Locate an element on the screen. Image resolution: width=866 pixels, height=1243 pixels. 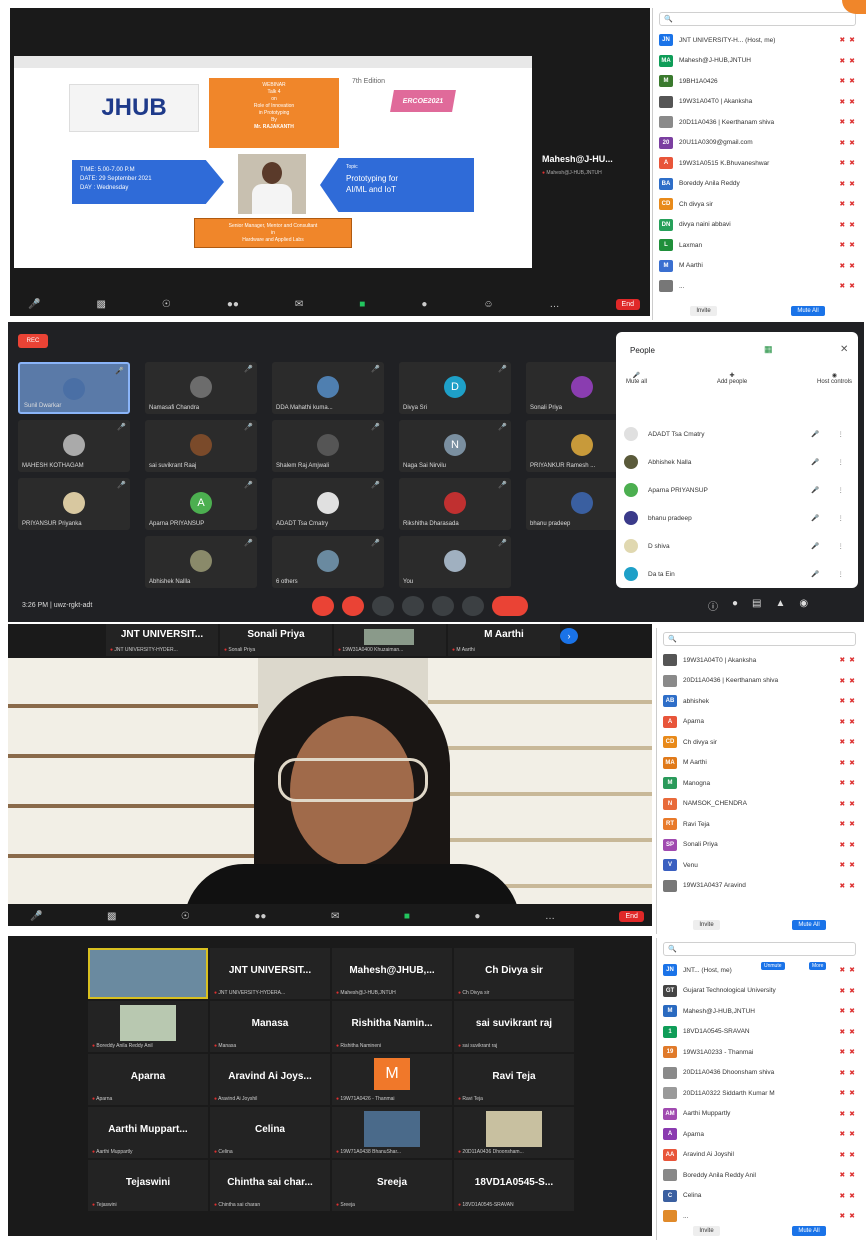
participant-row: M Manogna ✖ ✖ is located at coordinates (759, 783).